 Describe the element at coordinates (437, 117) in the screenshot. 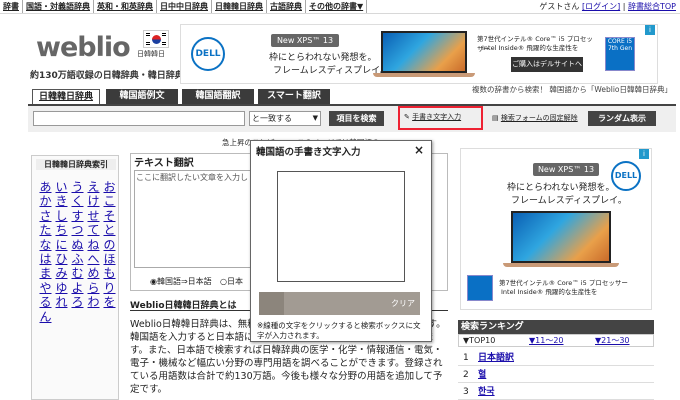

I see `handwriting-label: 手書き文字入力` at that location.